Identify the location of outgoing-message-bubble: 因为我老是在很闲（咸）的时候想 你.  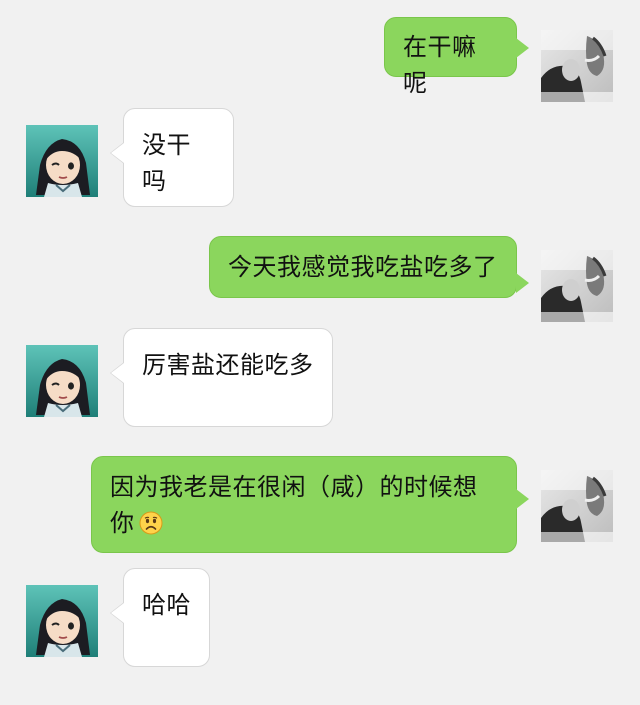
(310, 504).